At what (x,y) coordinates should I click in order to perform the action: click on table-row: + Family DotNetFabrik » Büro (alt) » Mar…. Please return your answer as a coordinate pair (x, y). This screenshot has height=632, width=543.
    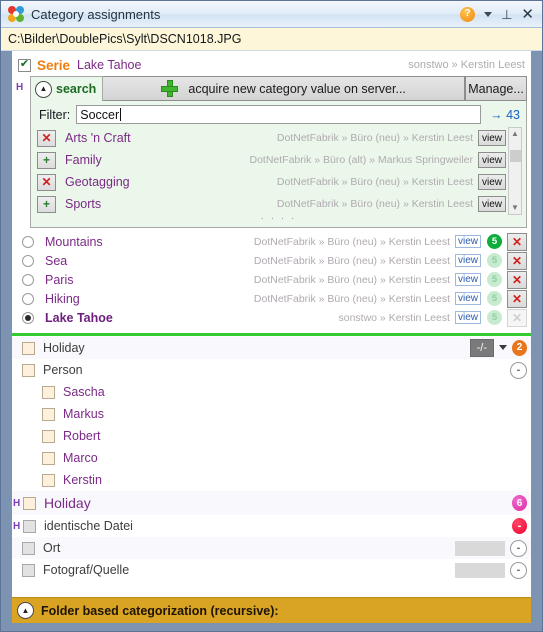
    Looking at the image, I should click on (271, 160).